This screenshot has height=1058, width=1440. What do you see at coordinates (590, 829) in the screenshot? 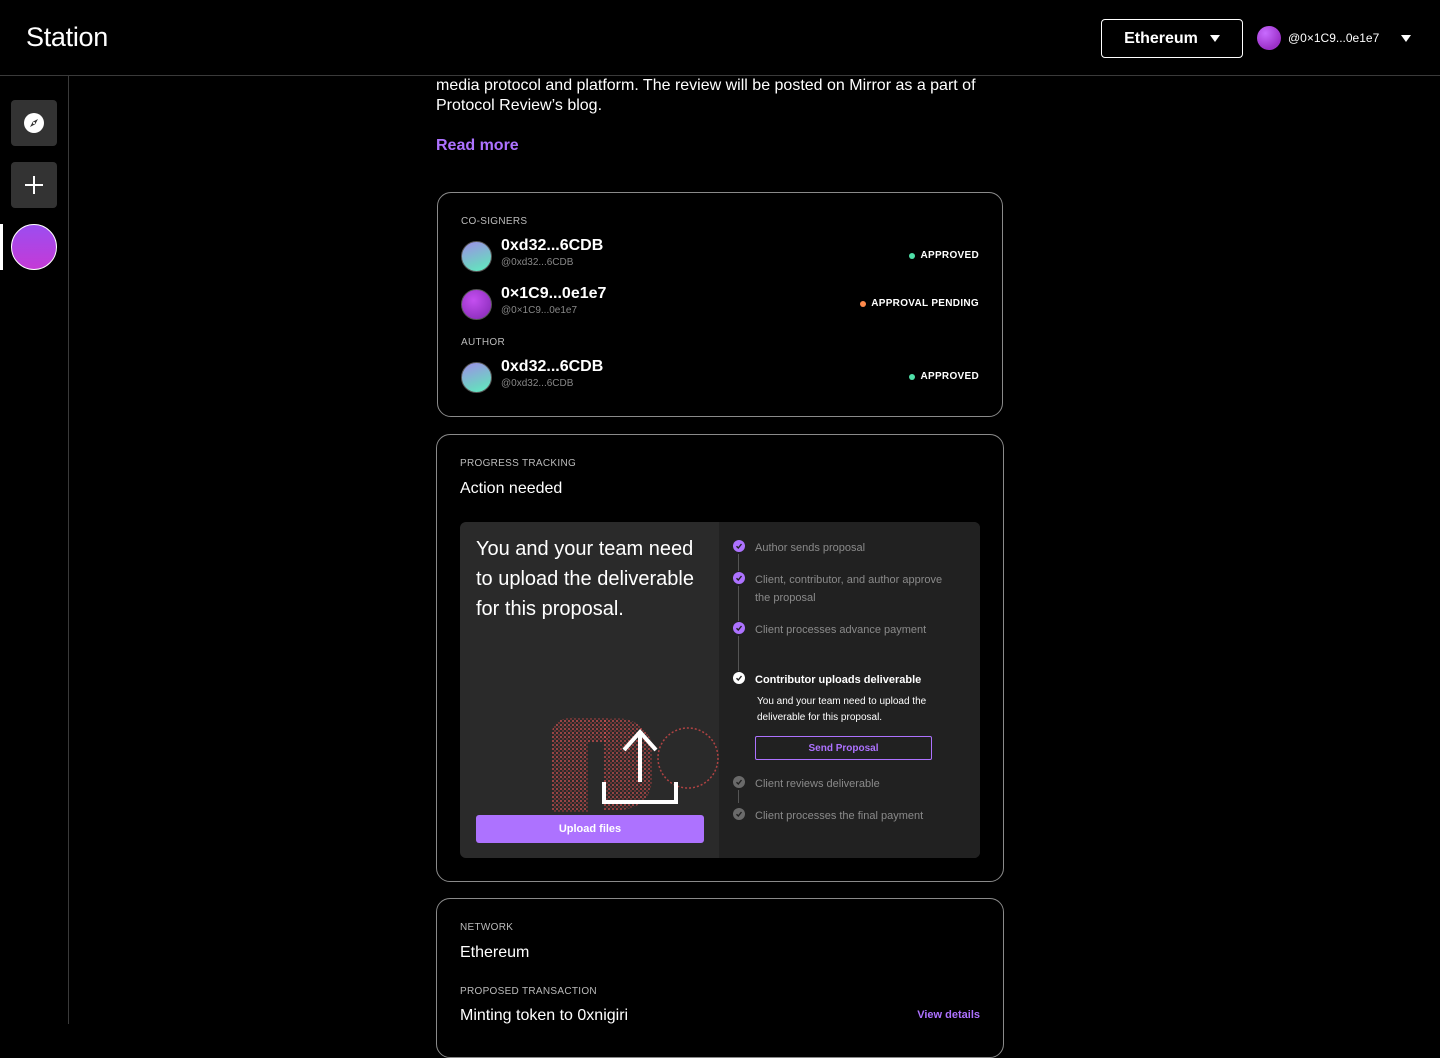
I see `upload-files-button: Upload files` at bounding box center [590, 829].